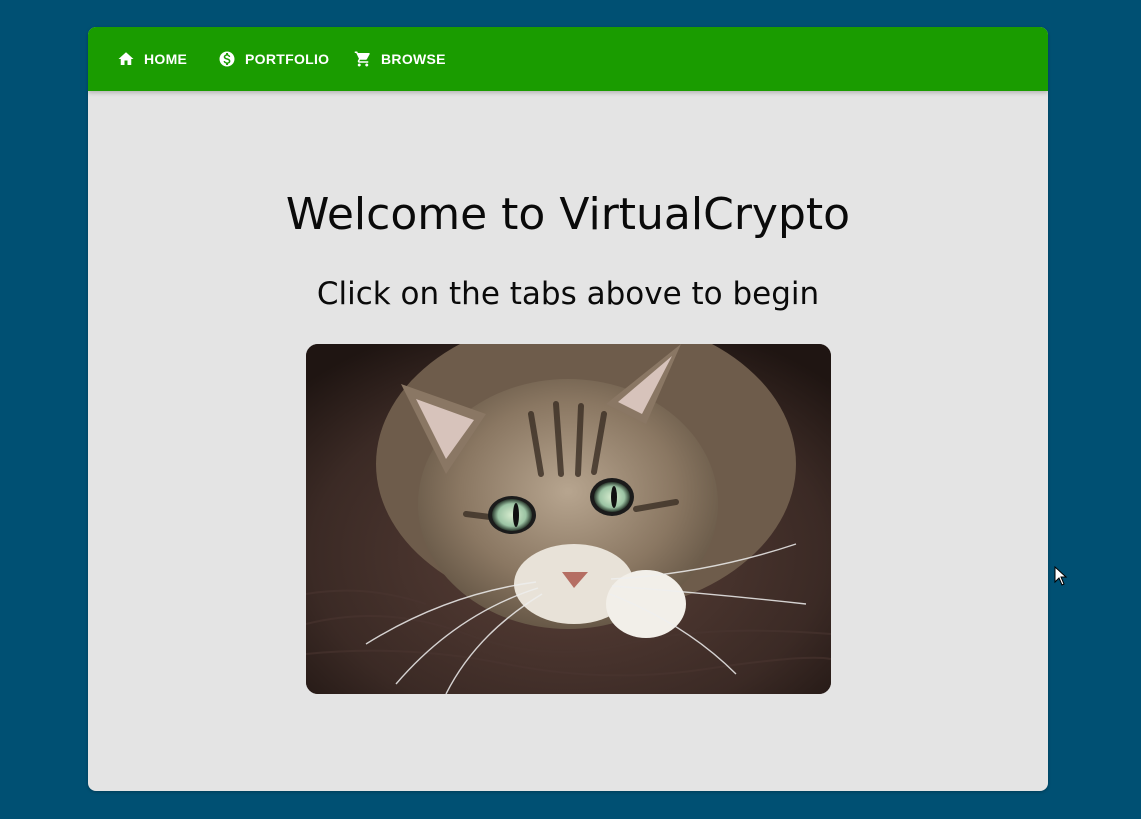 The image size is (1141, 819). What do you see at coordinates (126, 59) in the screenshot?
I see `home-icon` at bounding box center [126, 59].